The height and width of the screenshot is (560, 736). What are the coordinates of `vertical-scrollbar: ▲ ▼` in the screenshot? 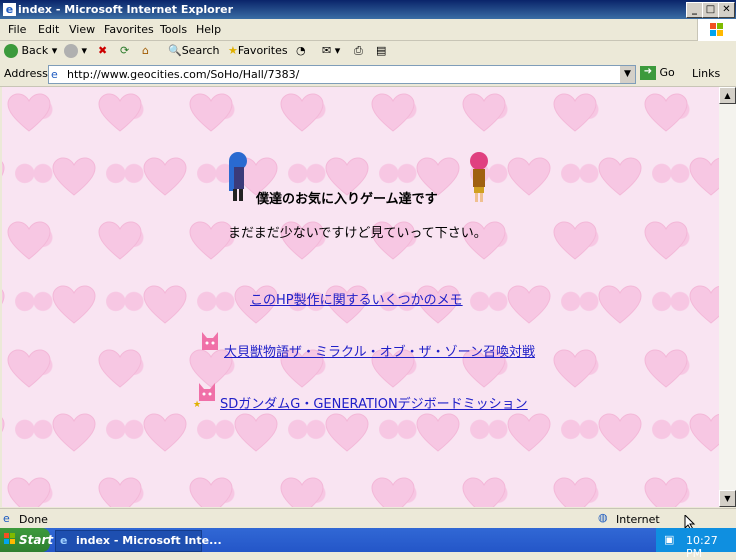 It's located at (727, 297).